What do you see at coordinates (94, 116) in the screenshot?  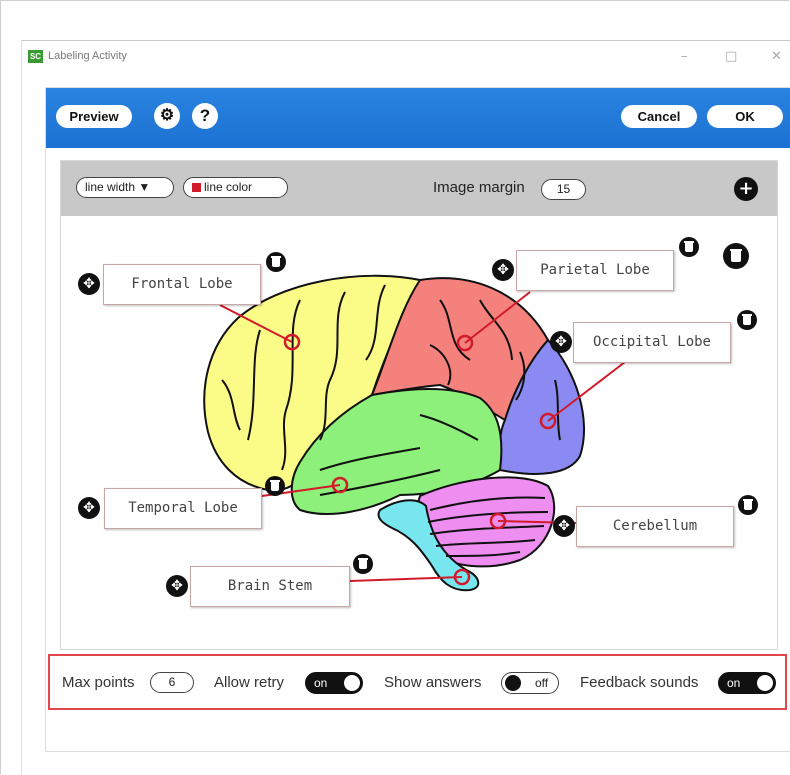 I see `preview-button: Preview` at bounding box center [94, 116].